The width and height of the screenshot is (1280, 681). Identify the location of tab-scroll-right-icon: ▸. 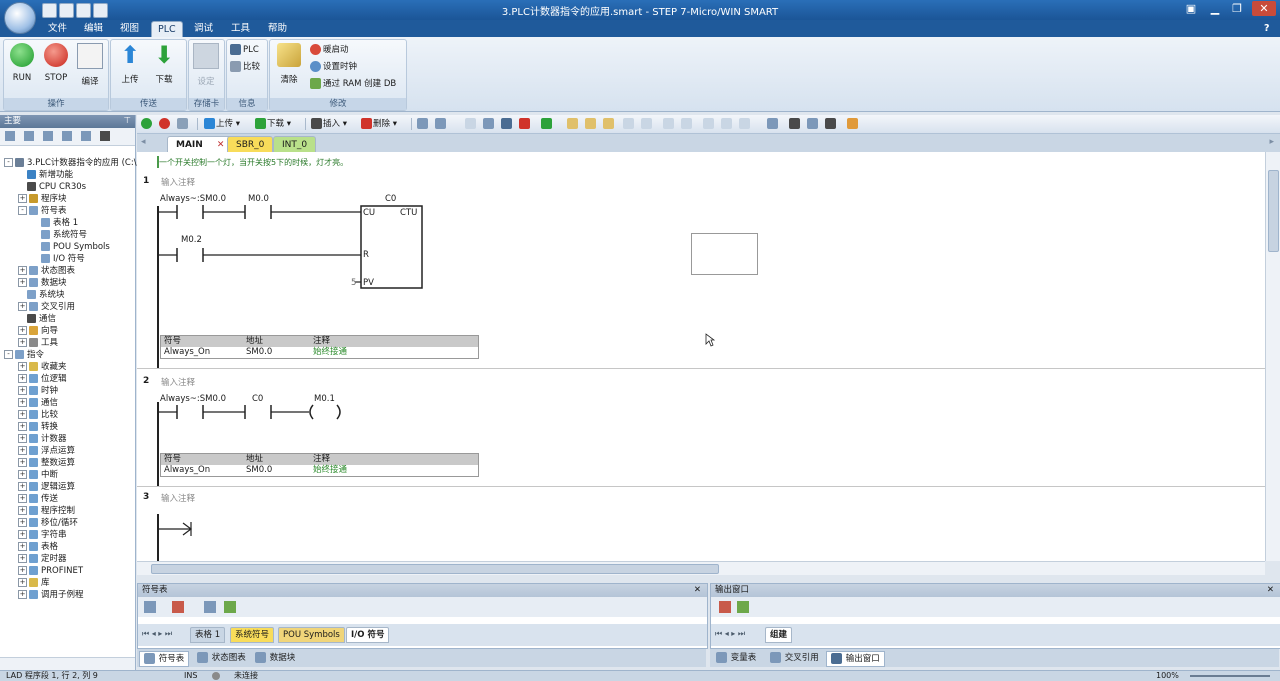
(1271, 142).